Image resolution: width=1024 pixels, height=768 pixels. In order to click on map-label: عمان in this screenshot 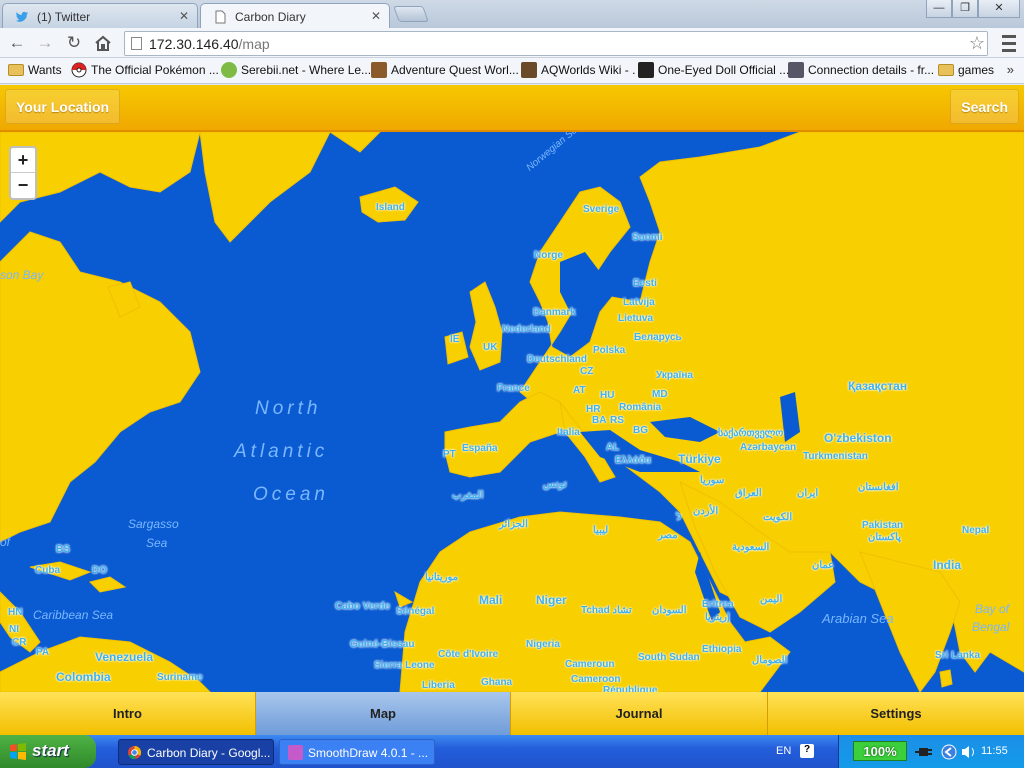, I will do `click(823, 565)`.